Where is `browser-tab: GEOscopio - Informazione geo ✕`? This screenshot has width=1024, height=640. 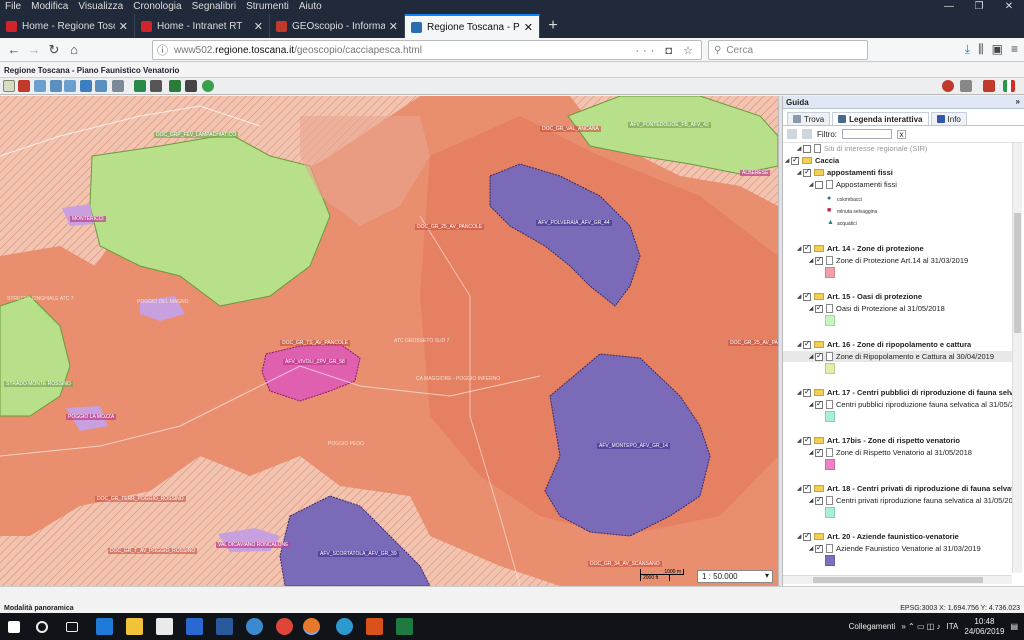 browser-tab: GEOscopio - Informazione geo ✕ is located at coordinates (337, 26).